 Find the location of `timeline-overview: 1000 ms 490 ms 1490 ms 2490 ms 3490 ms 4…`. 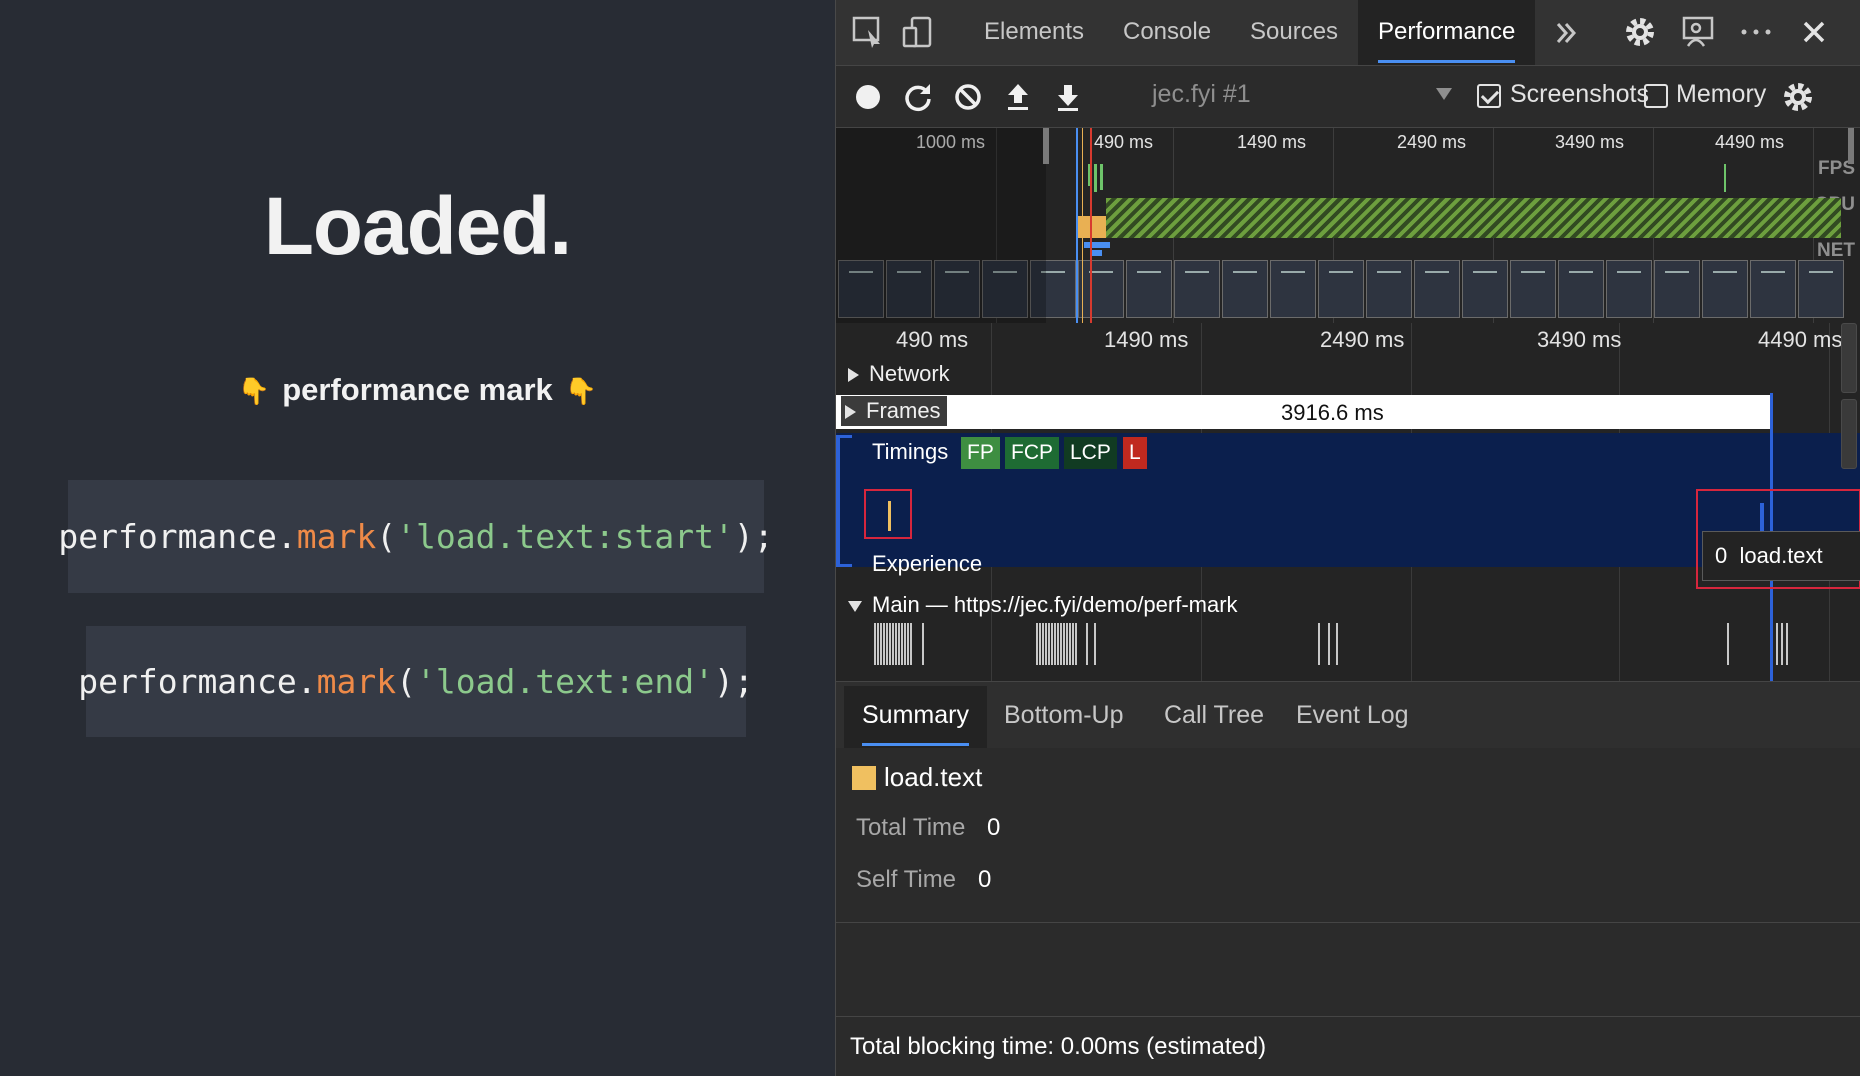

timeline-overview: 1000 ms 490 ms 1490 ms 2490 ms 3490 ms 4… is located at coordinates (1348, 225).